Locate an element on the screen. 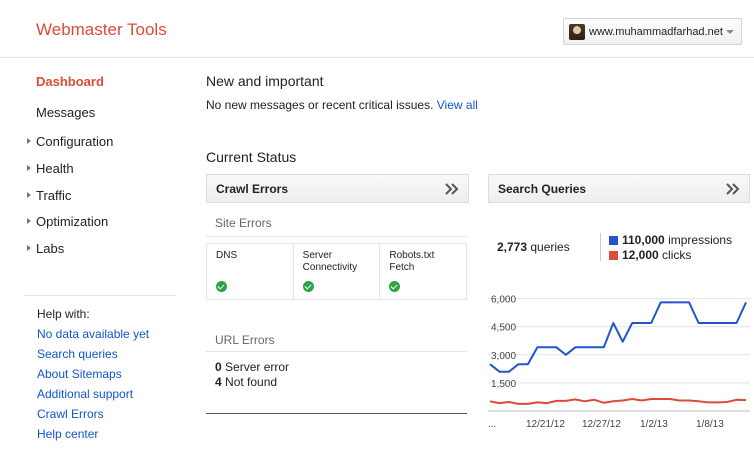 This screenshot has height=451, width=754. queries-label: queries is located at coordinates (550, 247).